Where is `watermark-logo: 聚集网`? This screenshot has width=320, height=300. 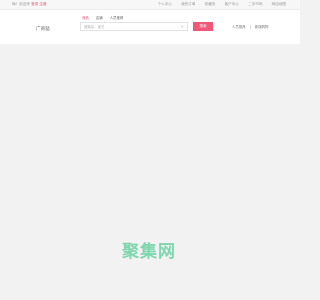 watermark-logo: 聚集网 is located at coordinates (149, 252).